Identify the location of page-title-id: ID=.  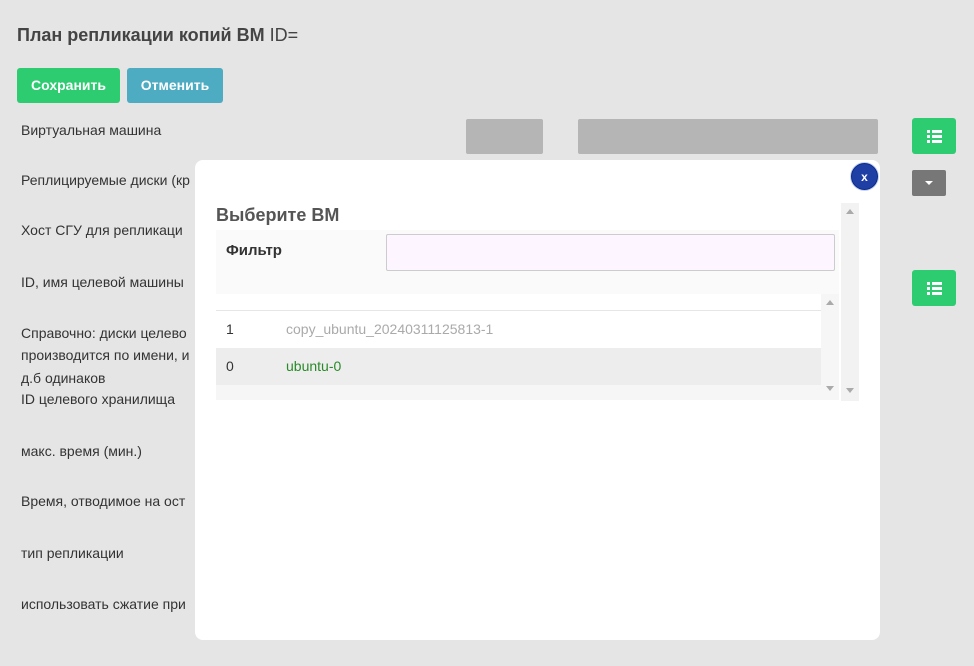
(284, 35).